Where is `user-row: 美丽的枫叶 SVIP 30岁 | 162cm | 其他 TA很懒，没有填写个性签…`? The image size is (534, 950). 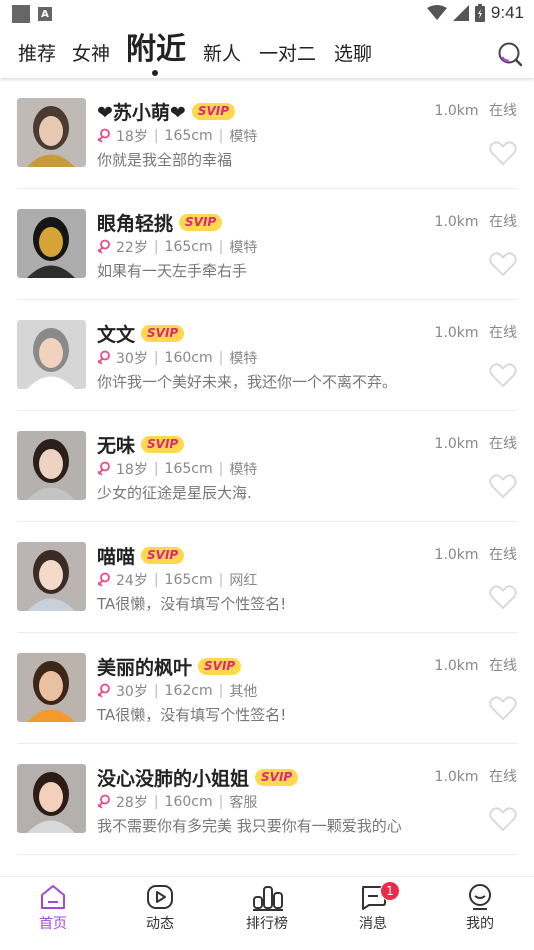
user-row: 美丽的枫叶 SVIP 30岁 | 162cm | 其他 TA很懒，没有填写个性签… is located at coordinates (267, 688).